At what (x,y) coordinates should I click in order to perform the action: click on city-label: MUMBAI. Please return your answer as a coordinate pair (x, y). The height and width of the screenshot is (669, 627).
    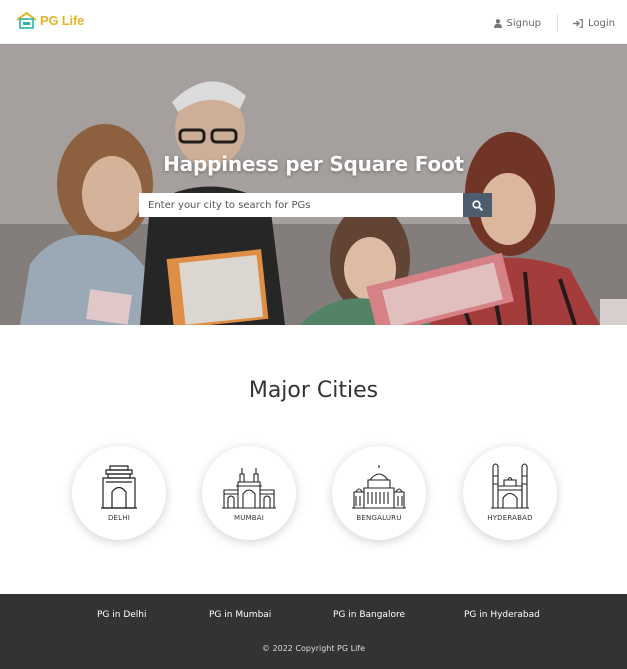
    Looking at the image, I should click on (249, 518).